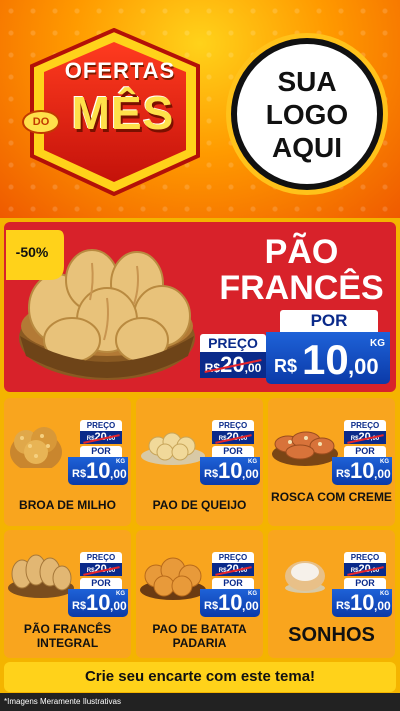 Image resolution: width=400 pixels, height=711 pixels. I want to click on rosca-icon, so click(305, 448).